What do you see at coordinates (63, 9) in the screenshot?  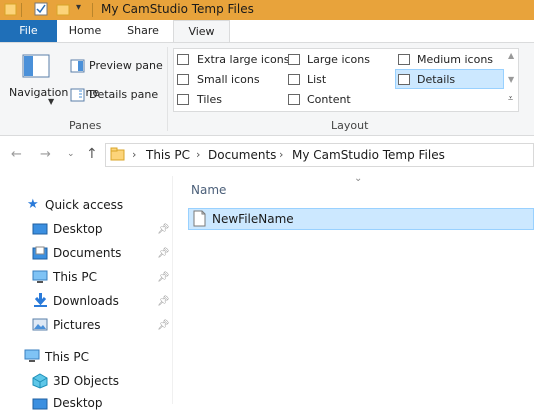 I see `new-folder-icon` at bounding box center [63, 9].